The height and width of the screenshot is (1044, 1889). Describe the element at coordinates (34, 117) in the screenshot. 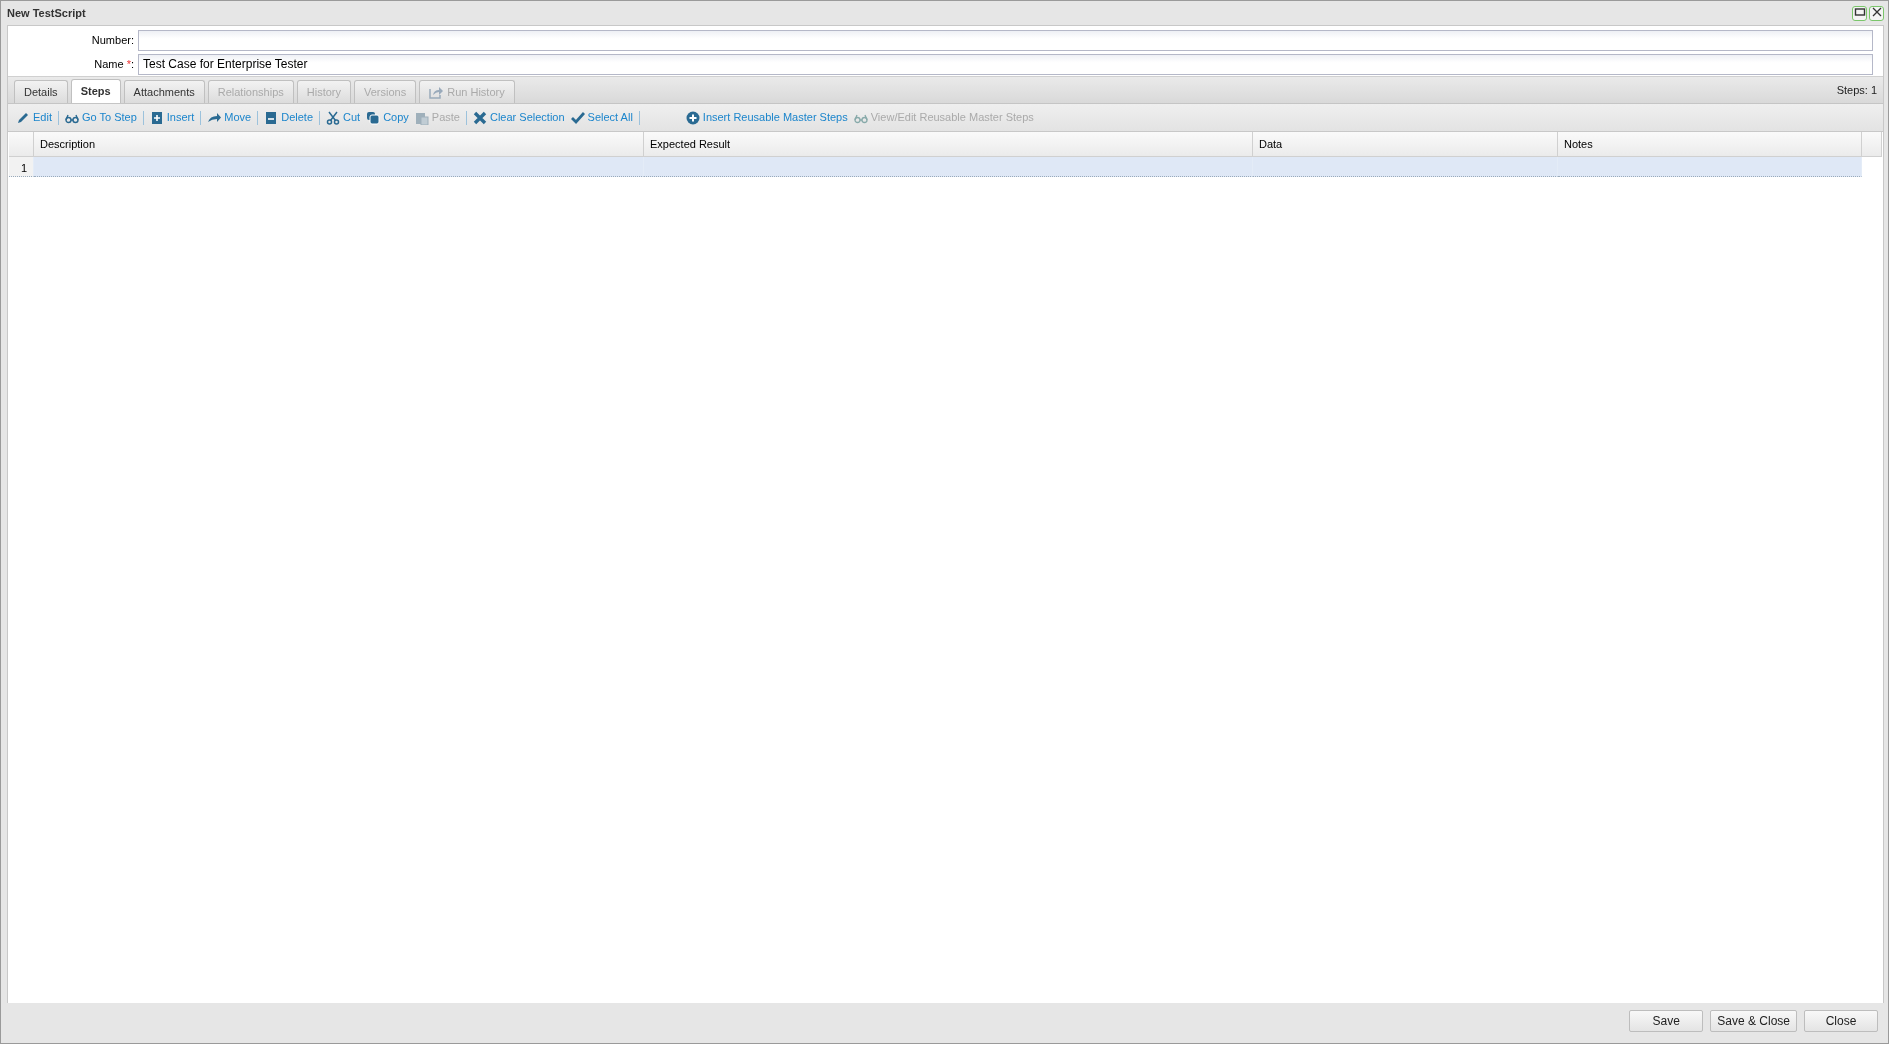

I see `toolbar-button: Edit` at that location.